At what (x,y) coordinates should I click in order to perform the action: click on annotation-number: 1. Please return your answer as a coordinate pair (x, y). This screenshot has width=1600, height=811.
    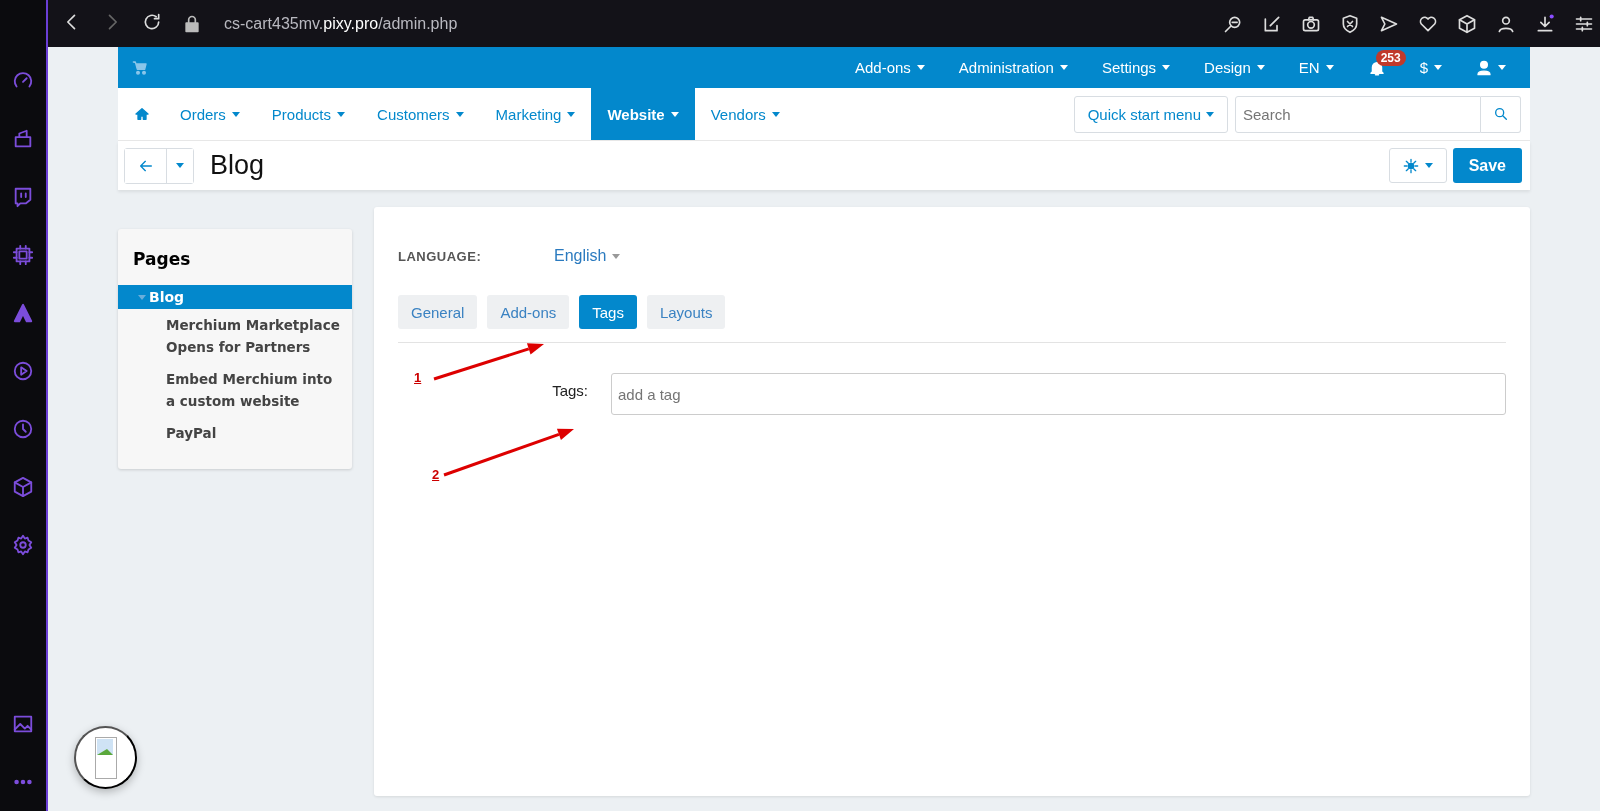
    Looking at the image, I should click on (418, 377).